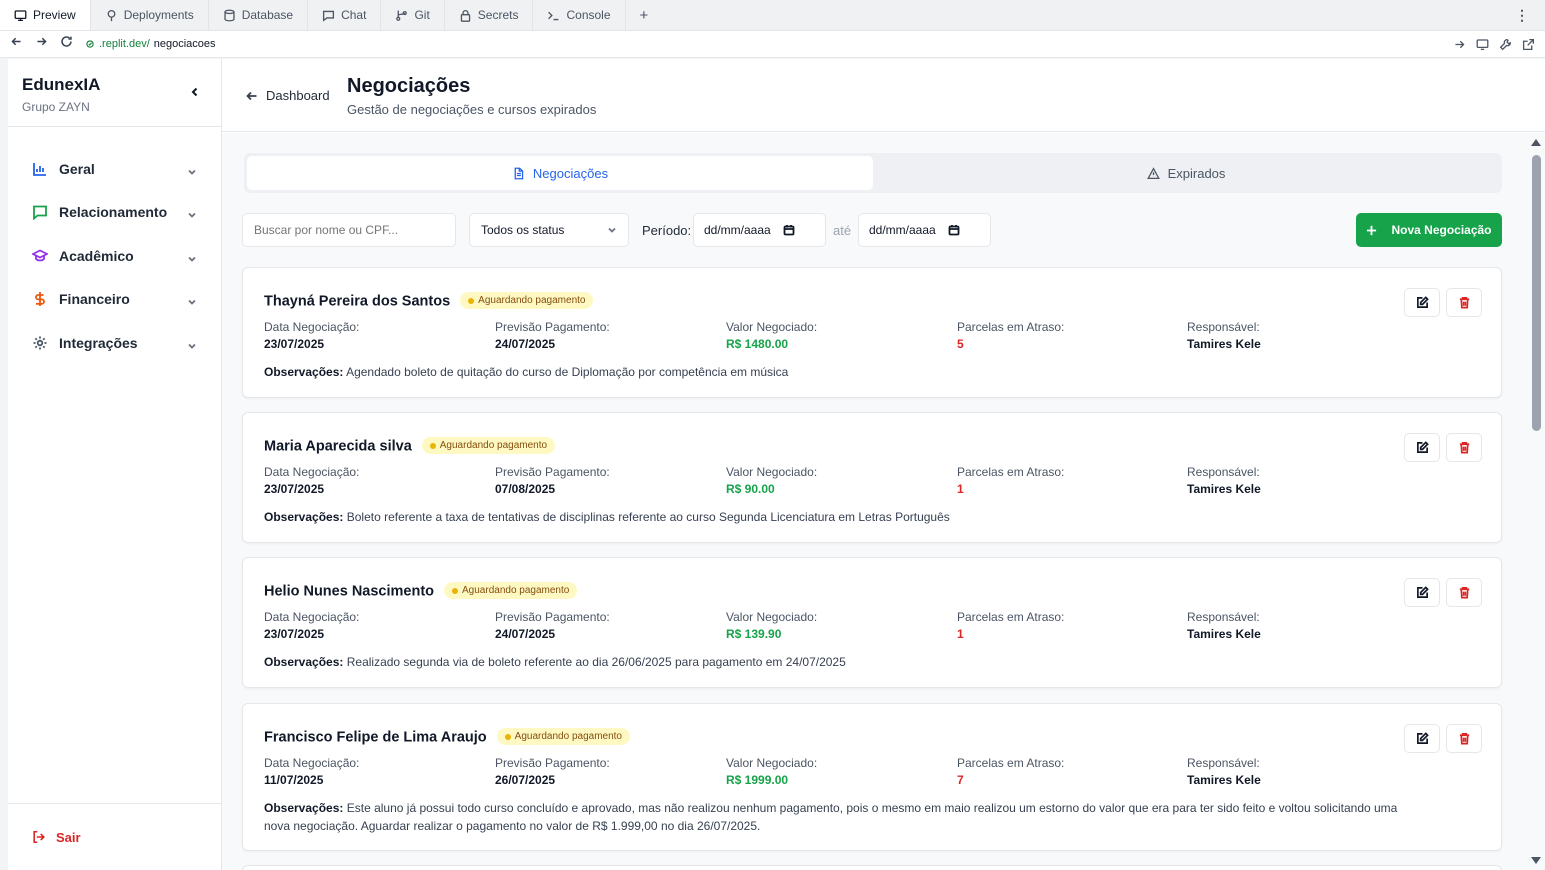  I want to click on sidebar-item-financeiro: Financeiro, so click(114, 300).